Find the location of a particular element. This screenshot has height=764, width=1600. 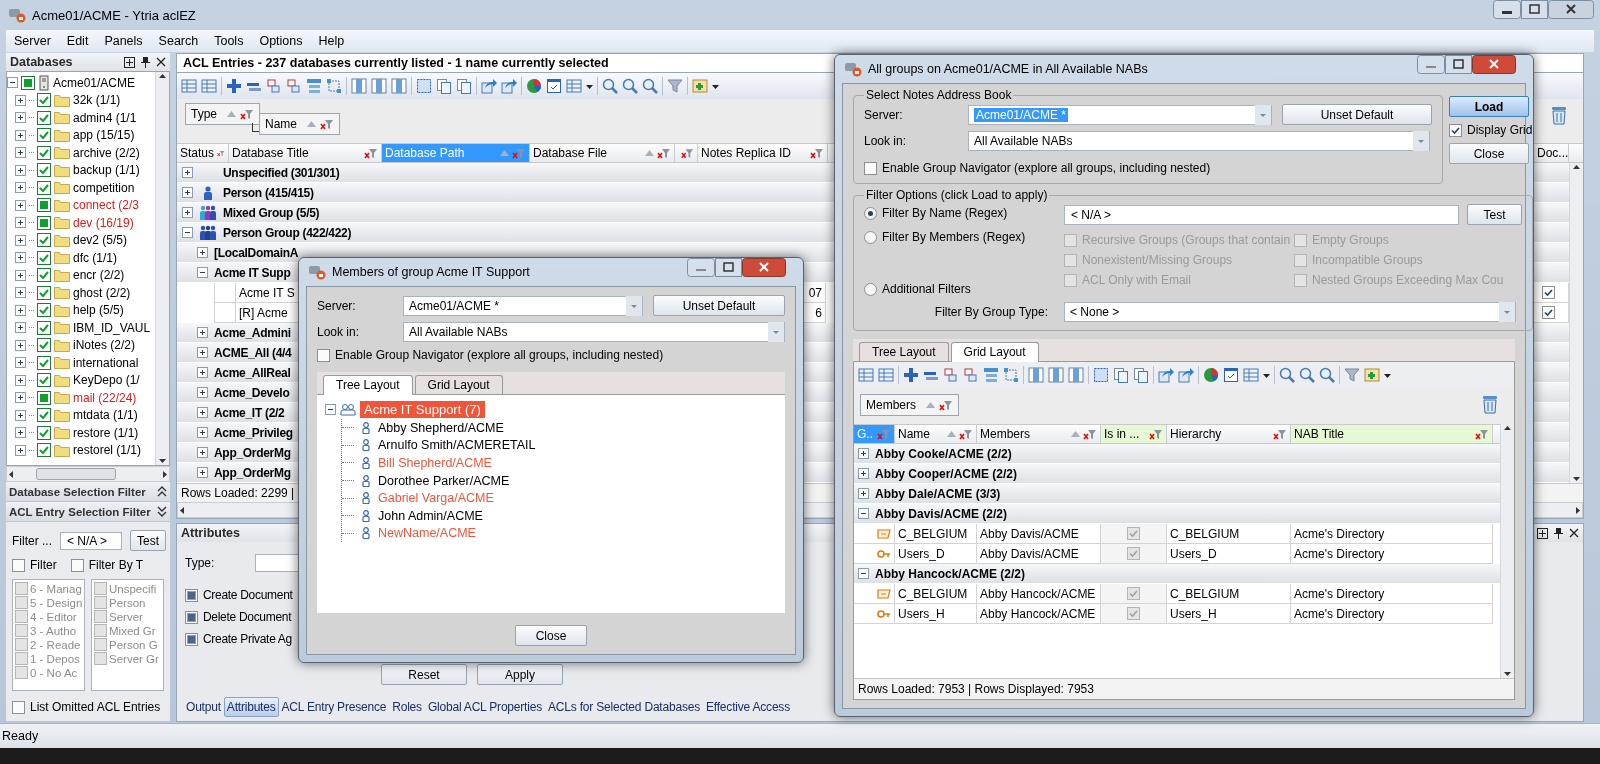

checkbox-label: Filter is located at coordinates (43, 565).